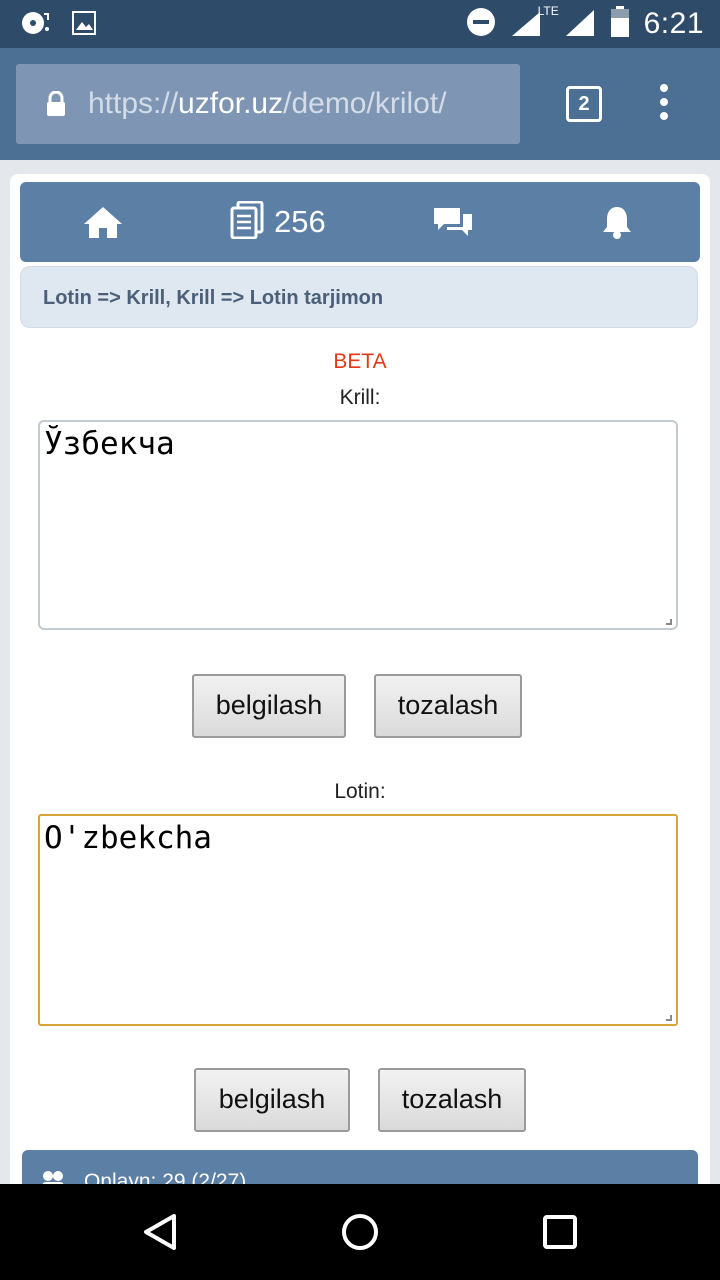 The height and width of the screenshot is (1280, 720). Describe the element at coordinates (360, 24) in the screenshot. I see `status-bar: LTE 6:21` at that location.